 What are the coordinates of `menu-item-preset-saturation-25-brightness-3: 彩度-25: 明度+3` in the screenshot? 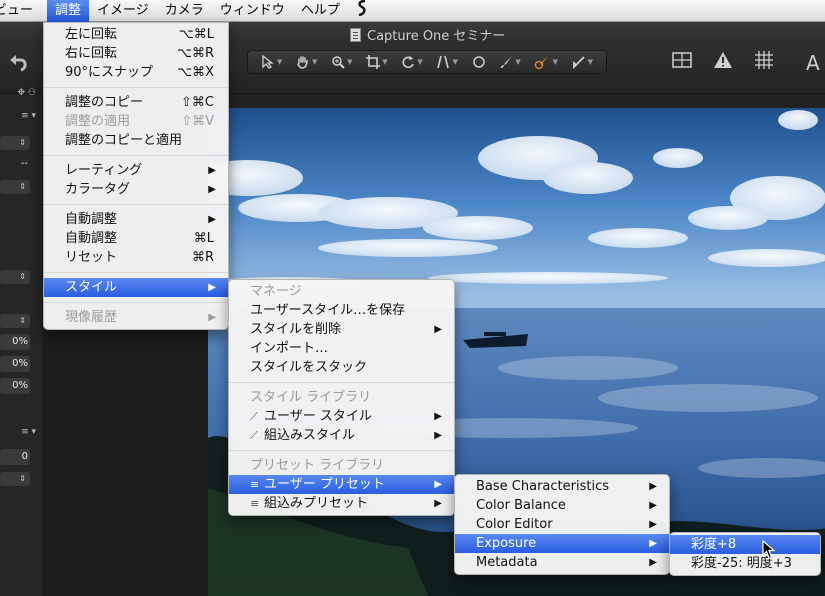 It's located at (745, 563).